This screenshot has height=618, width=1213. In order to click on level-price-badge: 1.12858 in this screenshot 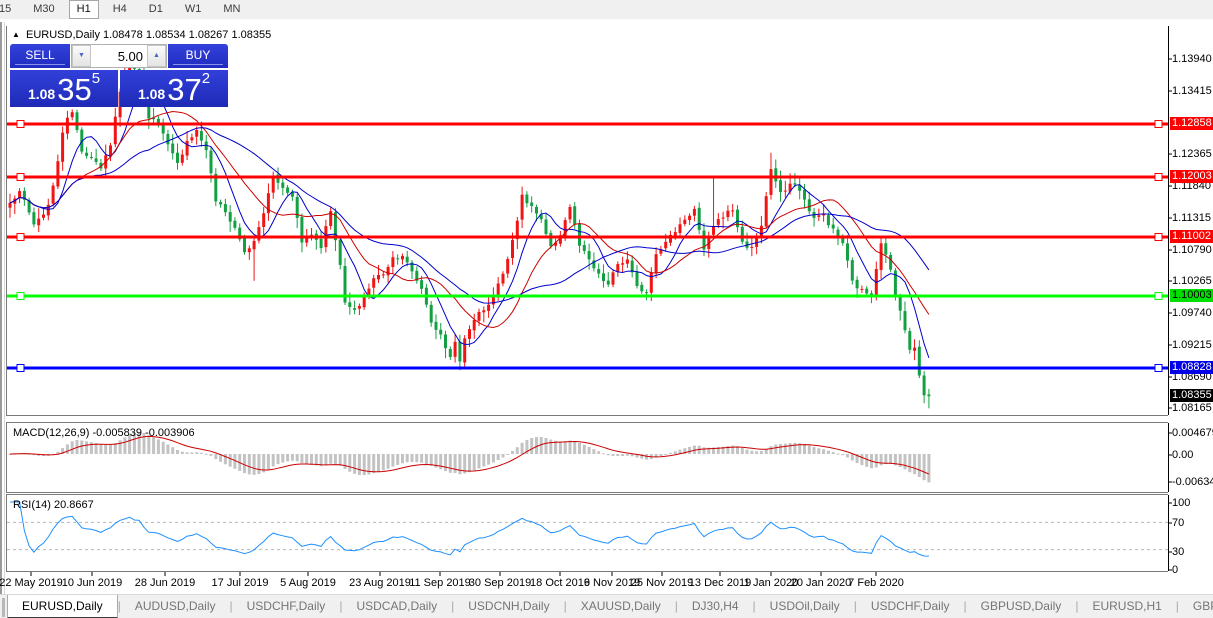, I will do `click(1191, 123)`.